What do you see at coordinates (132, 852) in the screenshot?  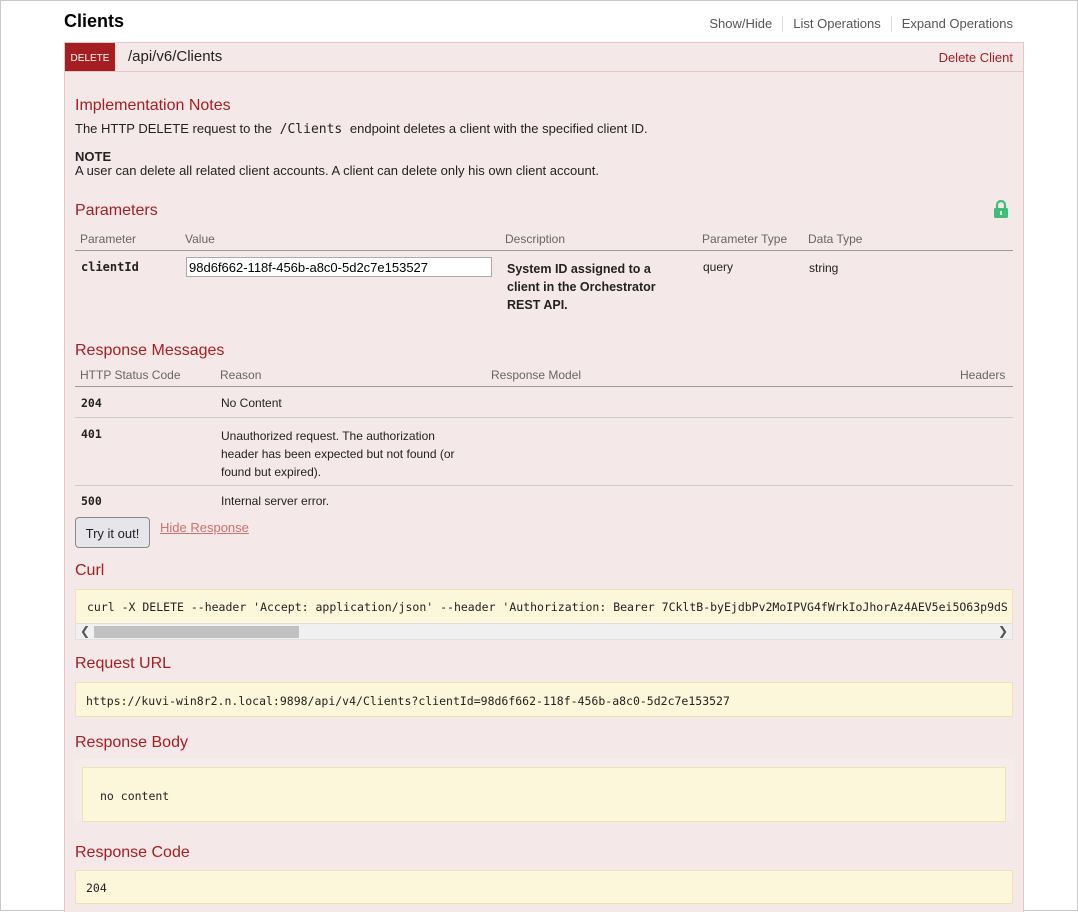 I see `response-code-heading: Response Code` at bounding box center [132, 852].